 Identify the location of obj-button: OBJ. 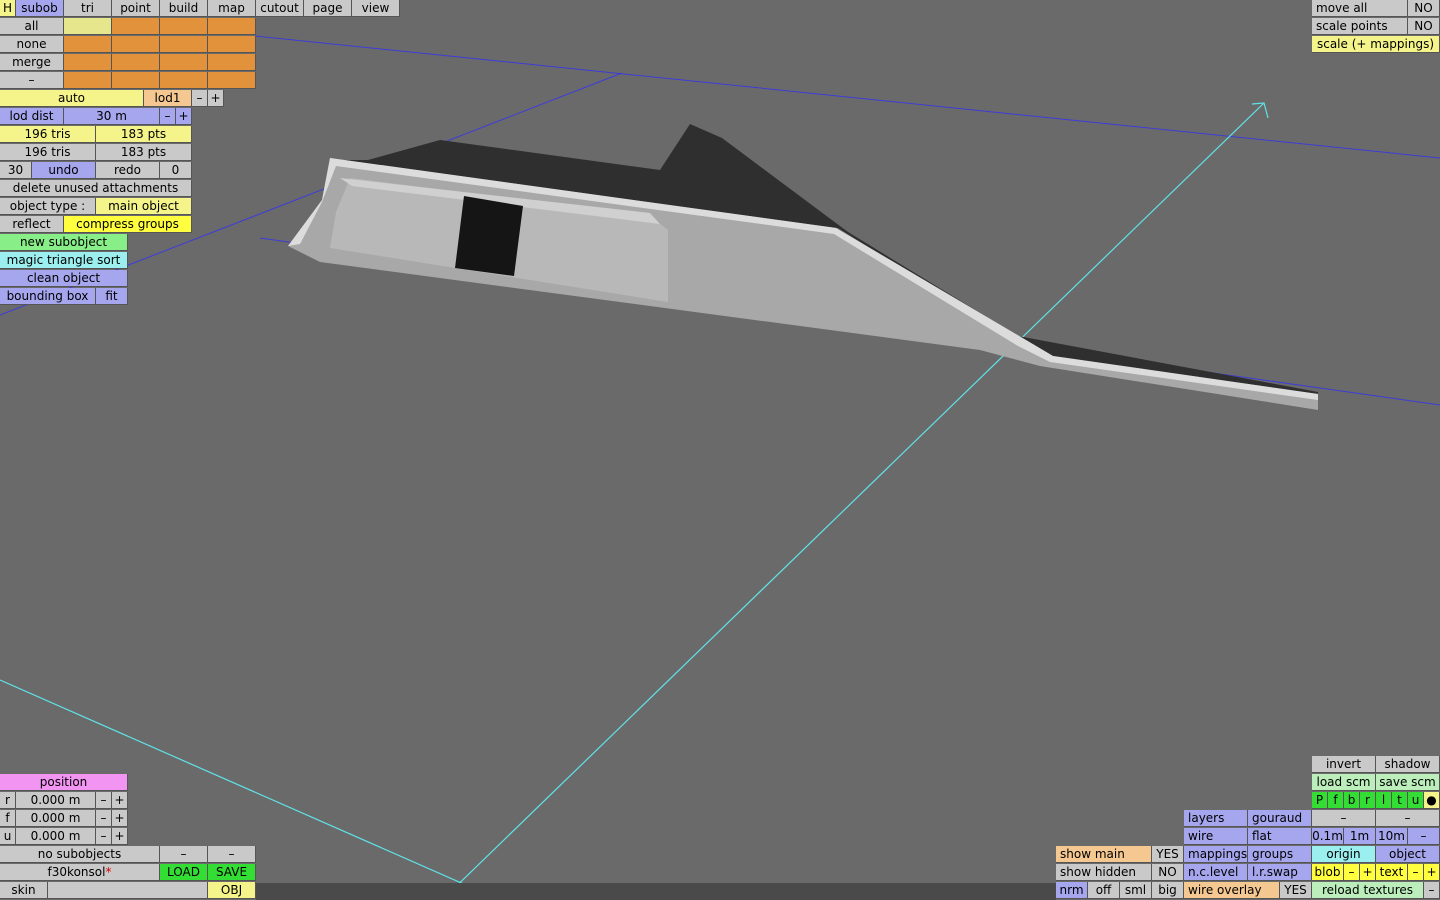
(232, 890).